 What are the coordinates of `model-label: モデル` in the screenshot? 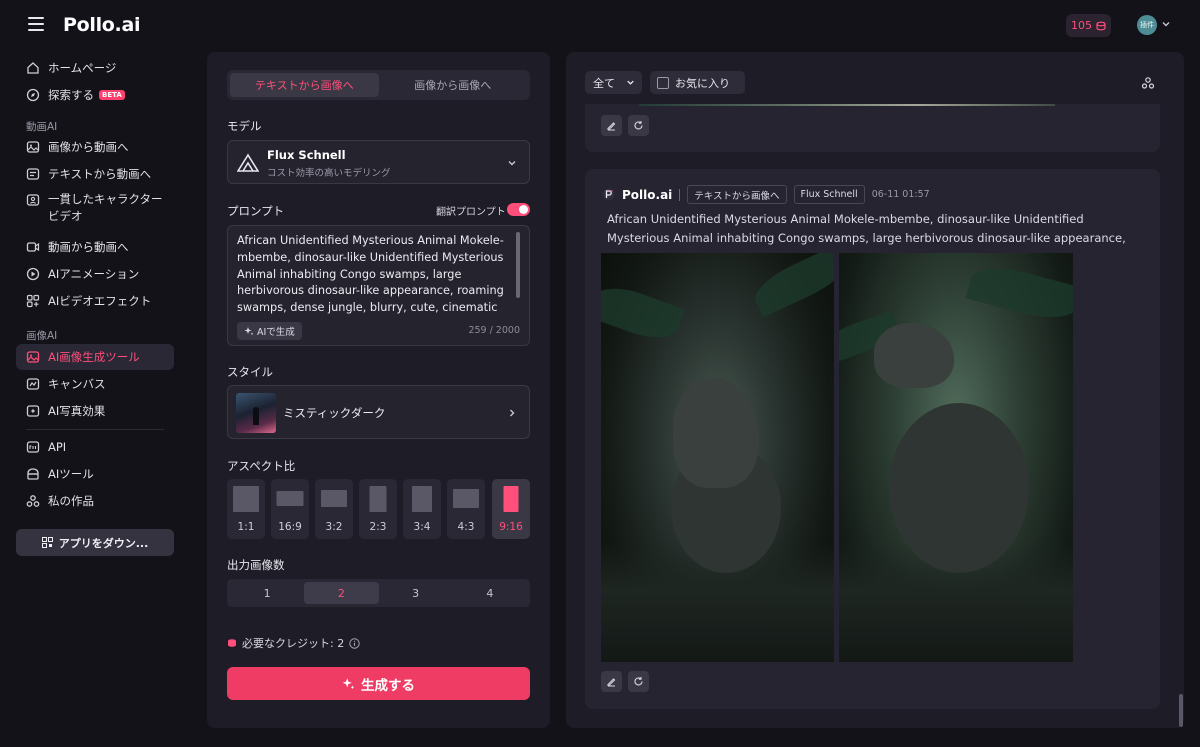 It's located at (244, 126).